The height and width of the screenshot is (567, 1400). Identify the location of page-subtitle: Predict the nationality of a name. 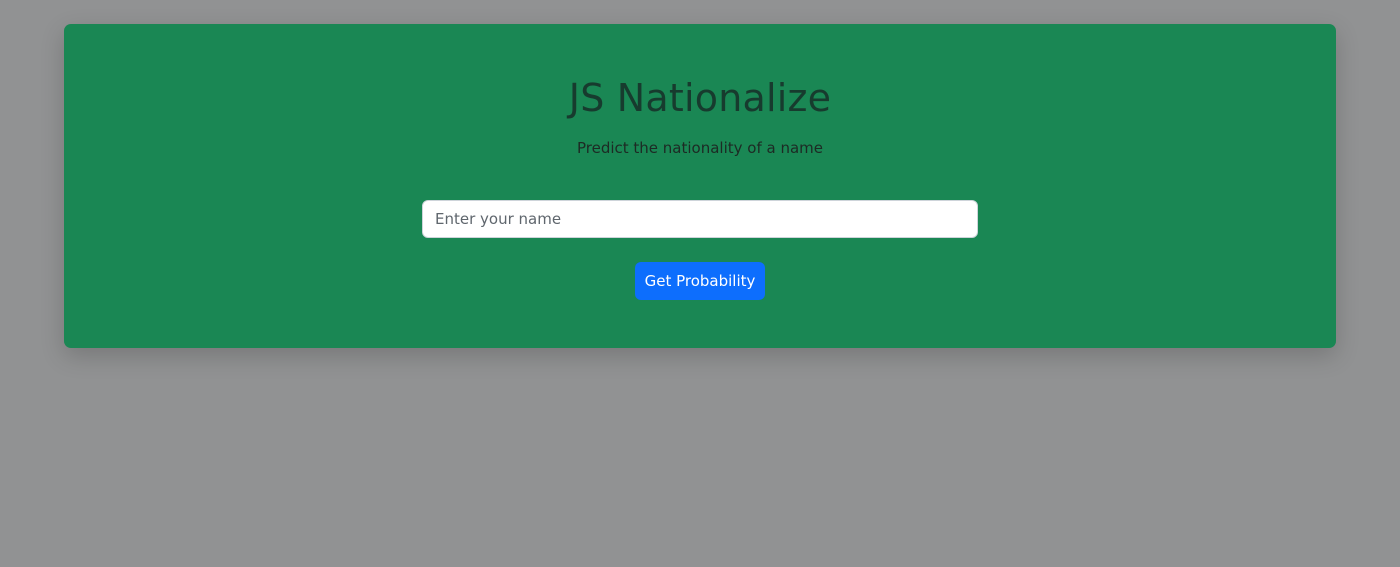
(700, 148).